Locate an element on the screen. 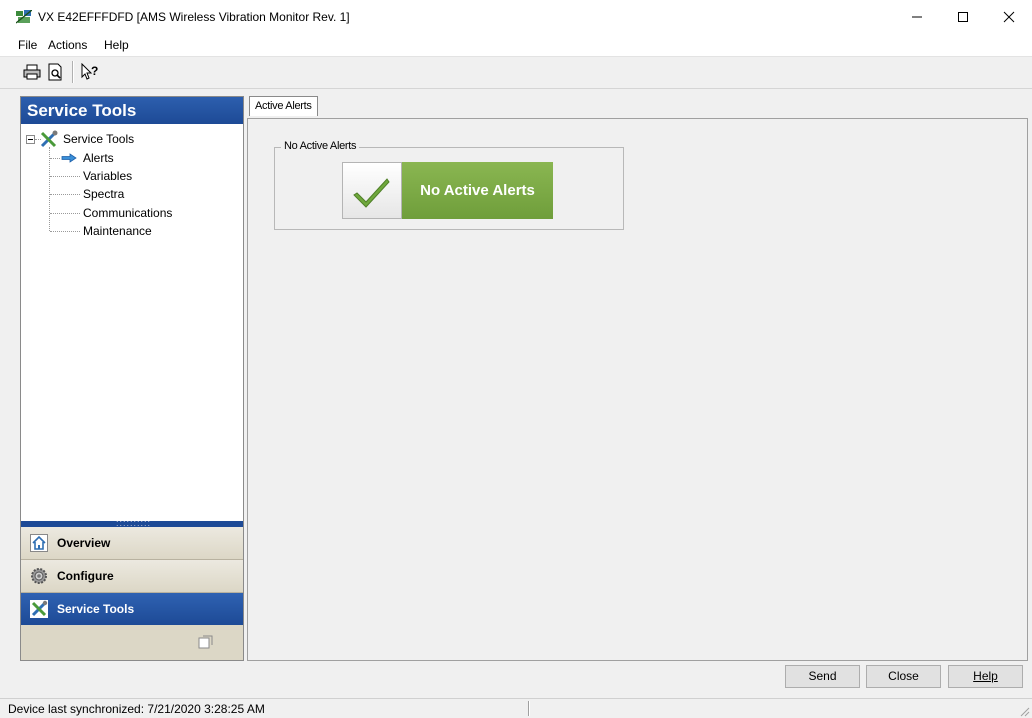 The height and width of the screenshot is (718, 1032). arrow-right-icon is located at coordinates (69, 158).